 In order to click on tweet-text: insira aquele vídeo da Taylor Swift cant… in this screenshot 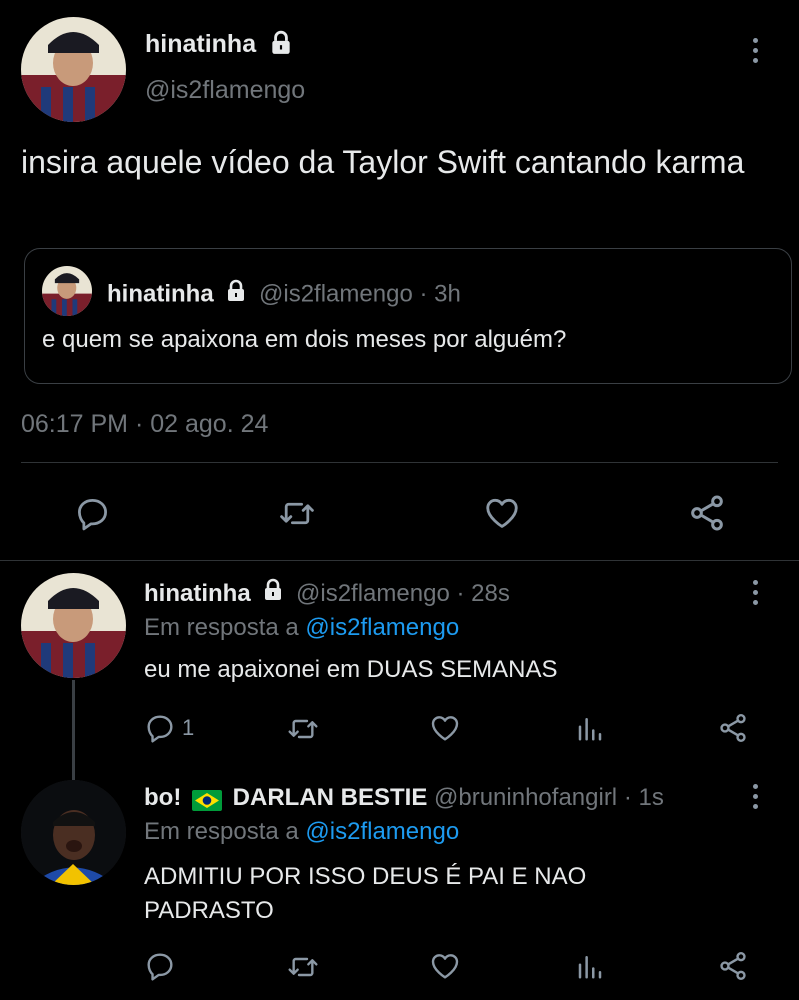, I will do `click(383, 162)`.